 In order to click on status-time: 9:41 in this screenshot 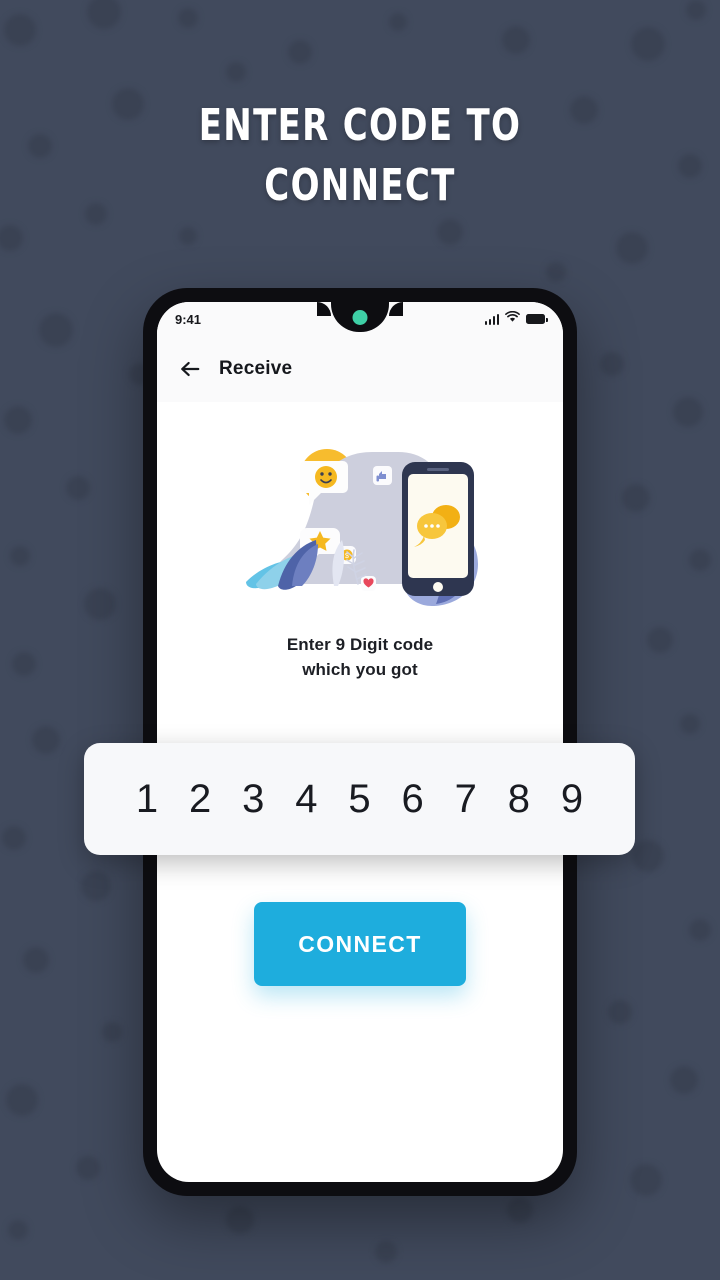, I will do `click(188, 319)`.